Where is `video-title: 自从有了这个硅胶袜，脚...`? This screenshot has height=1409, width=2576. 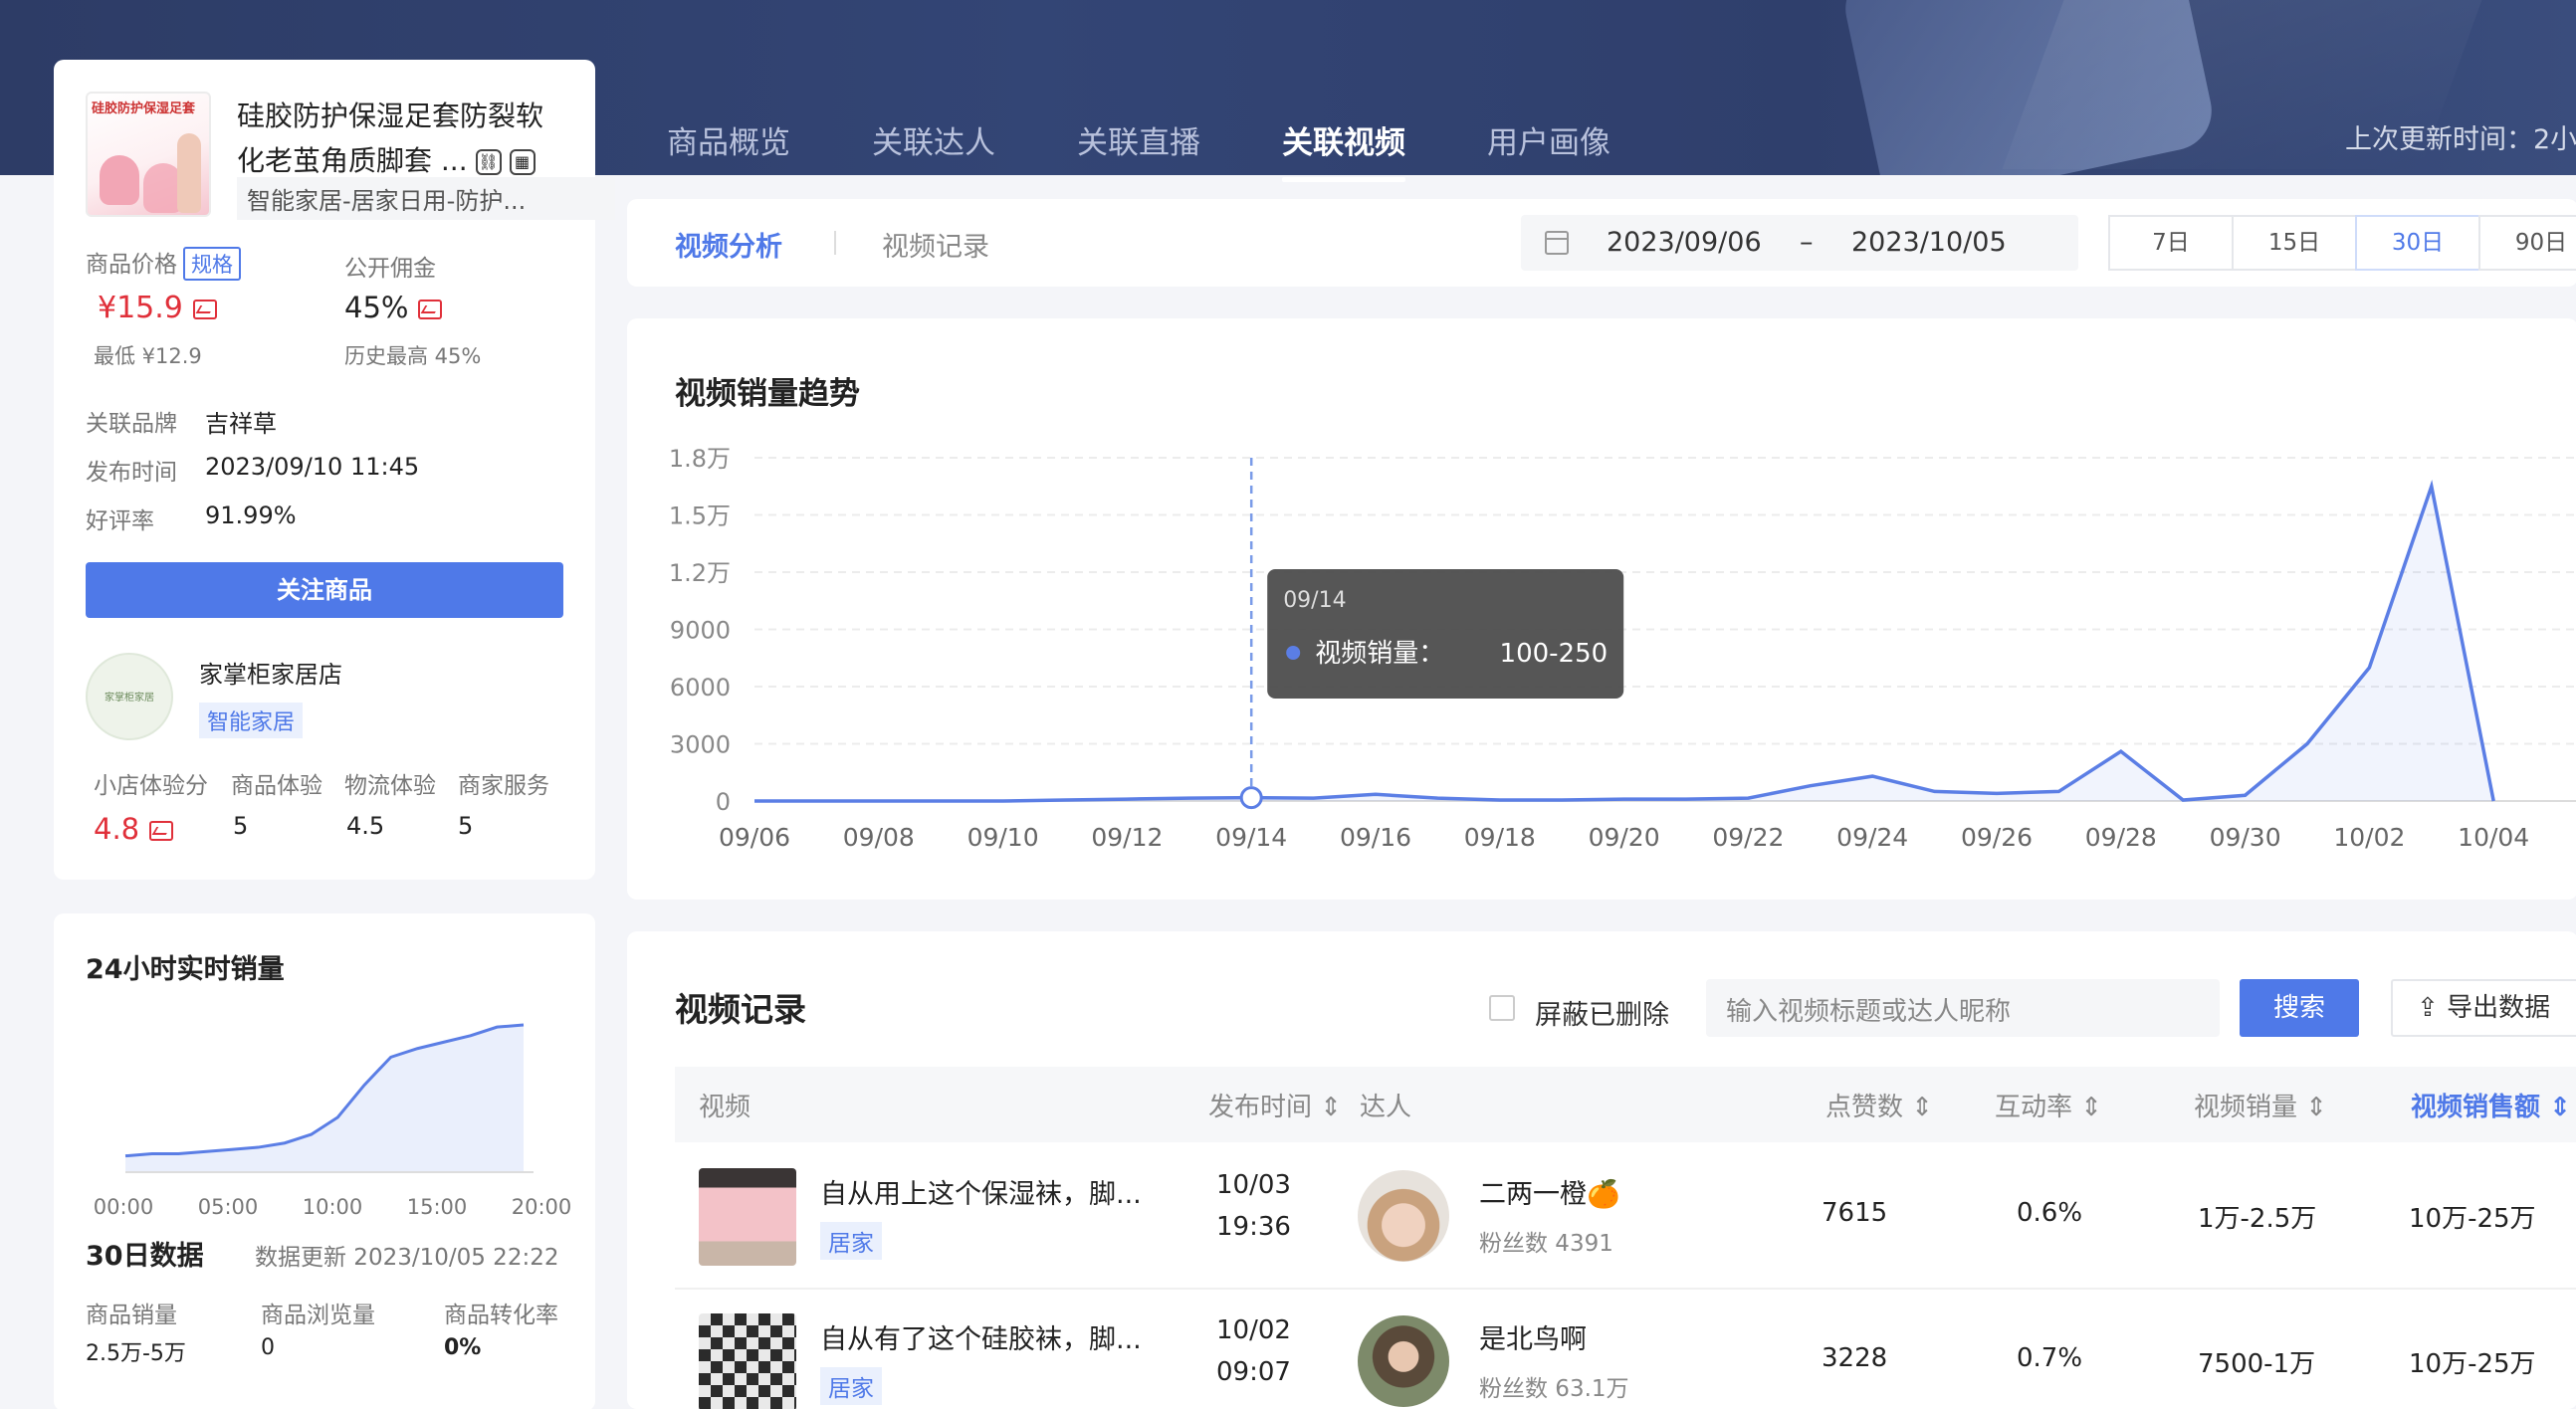 video-title: 自从有了这个硅胶袜，脚... is located at coordinates (981, 1336).